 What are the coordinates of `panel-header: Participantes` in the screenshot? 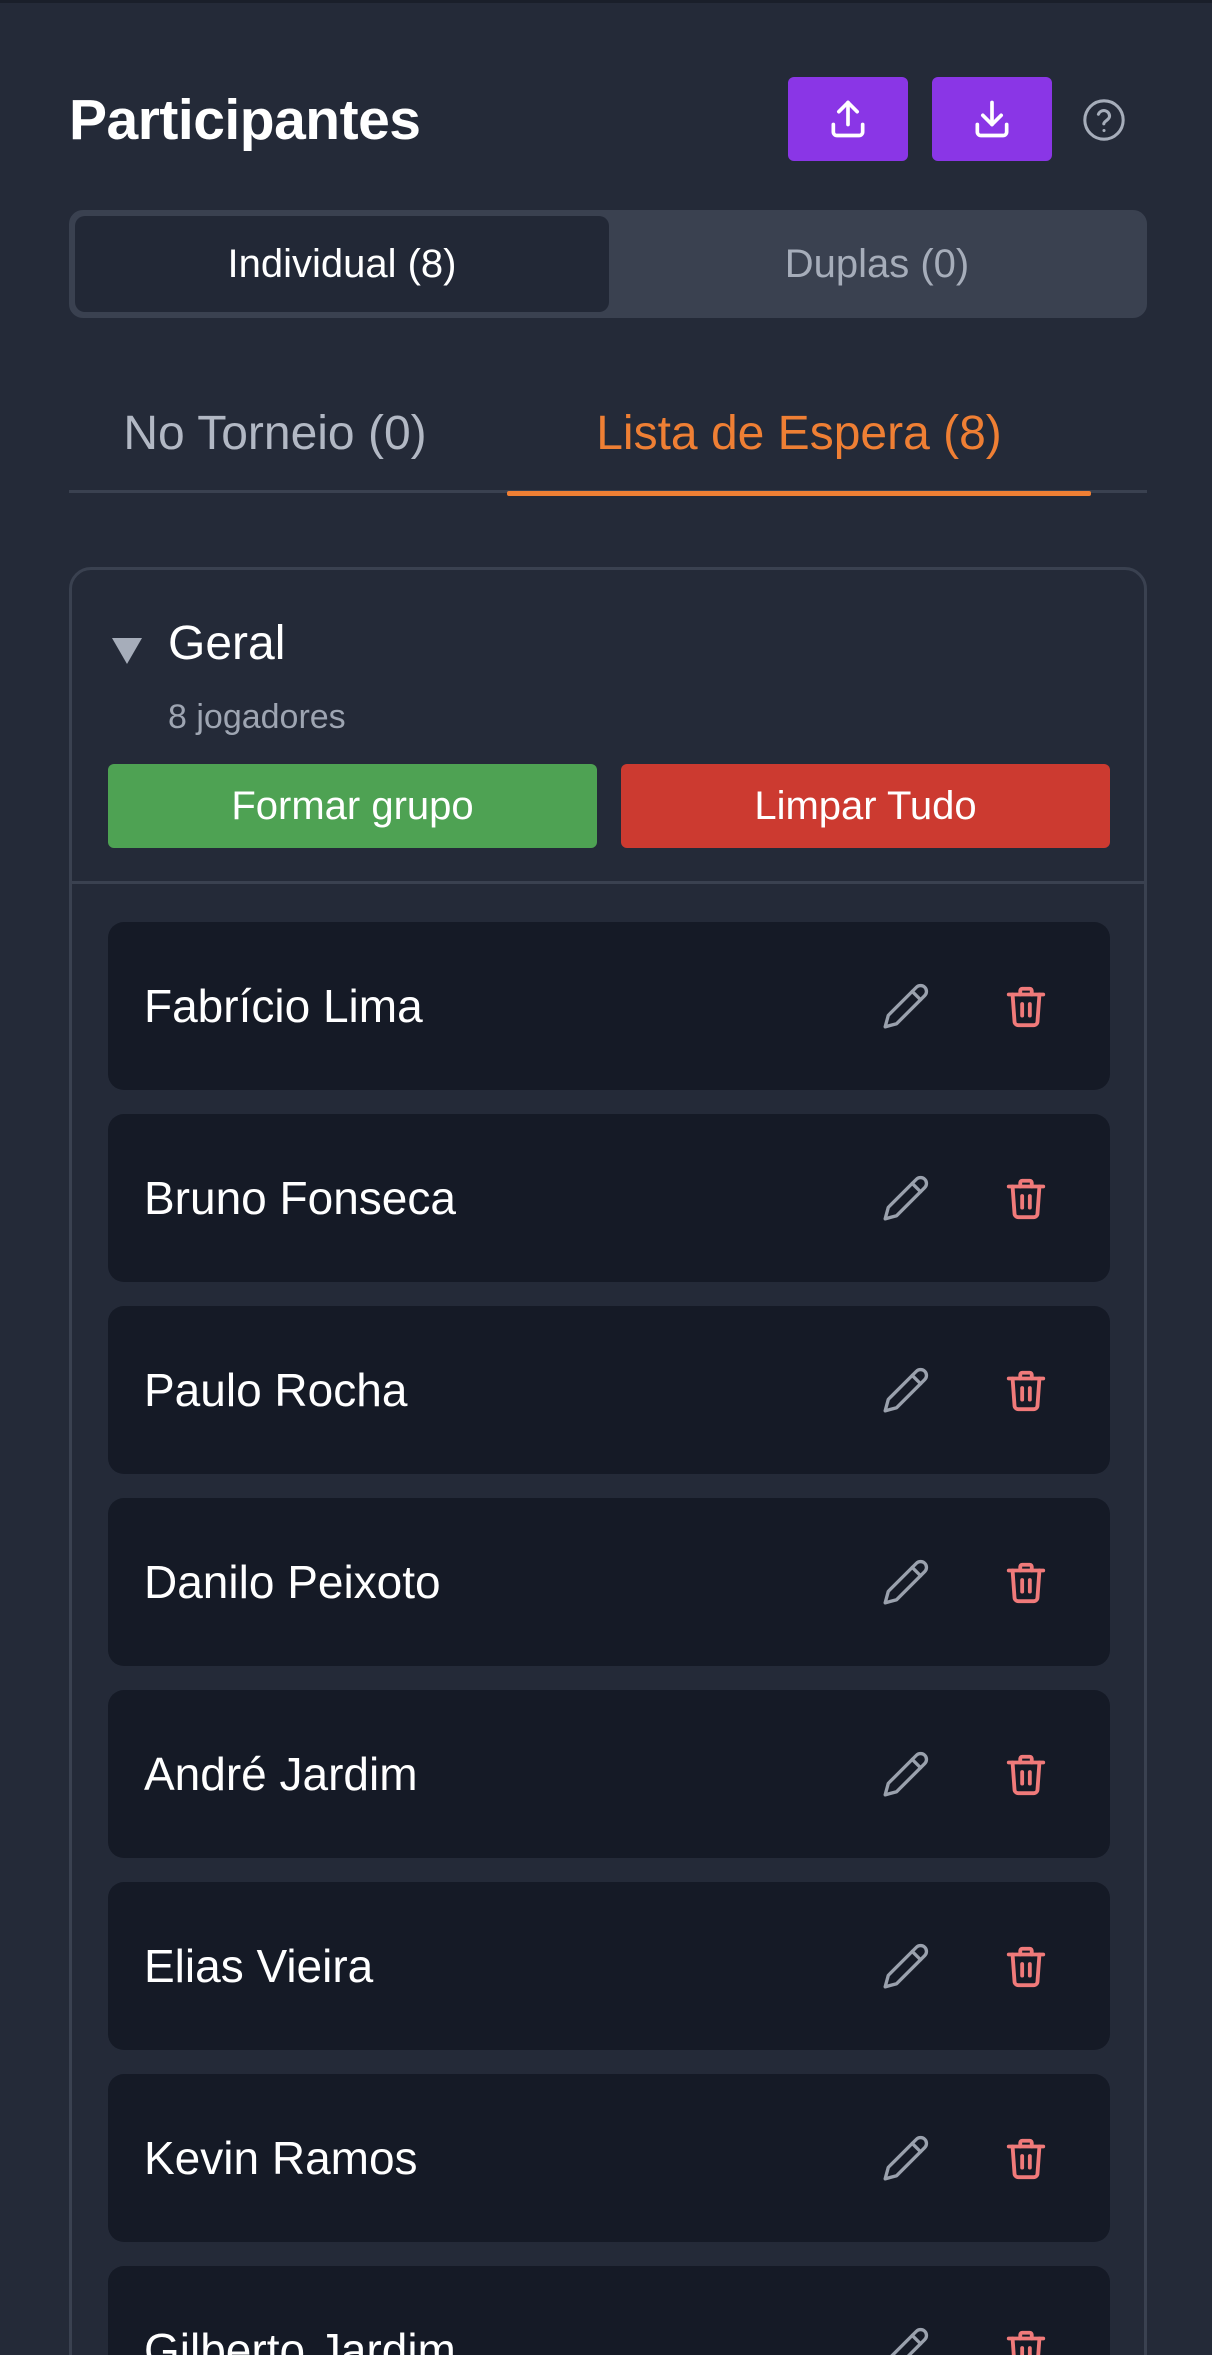 It's located at (606, 119).